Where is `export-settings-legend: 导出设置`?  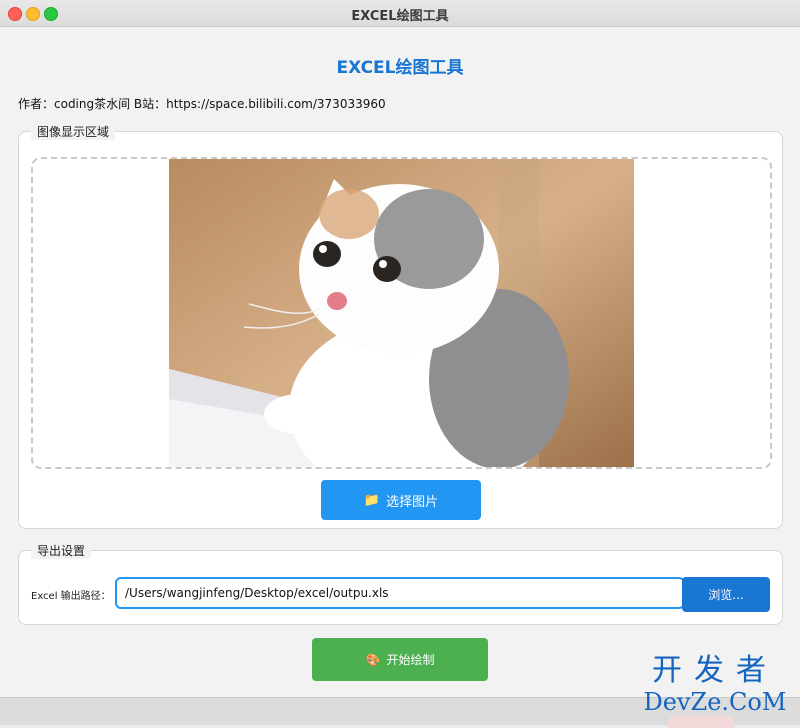
export-settings-legend: 导出设置 is located at coordinates (61, 550).